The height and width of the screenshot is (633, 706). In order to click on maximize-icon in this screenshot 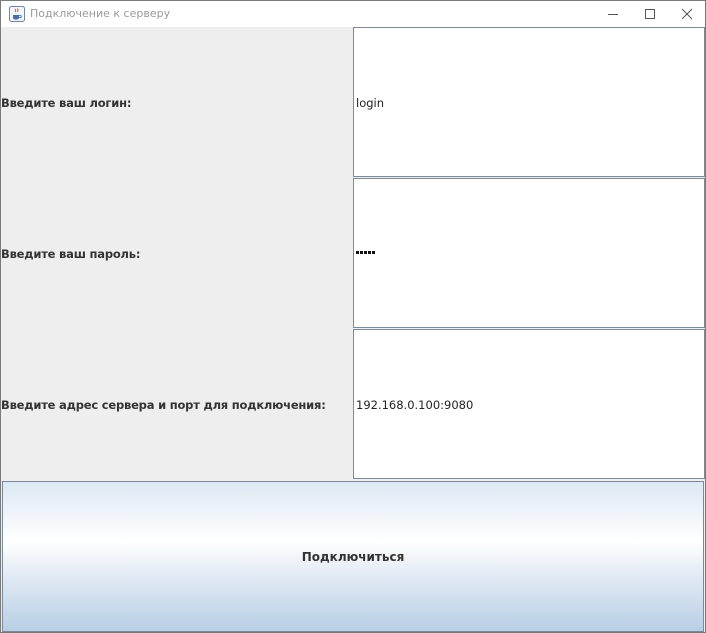, I will do `click(650, 14)`.